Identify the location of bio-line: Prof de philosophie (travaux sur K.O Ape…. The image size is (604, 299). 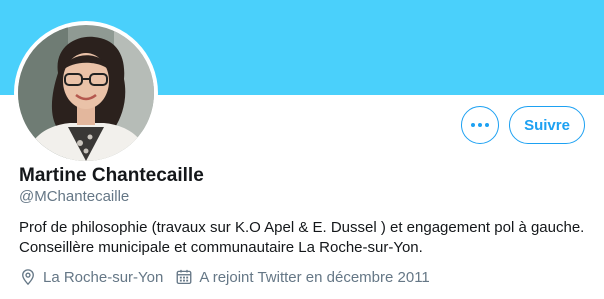
(302, 227).